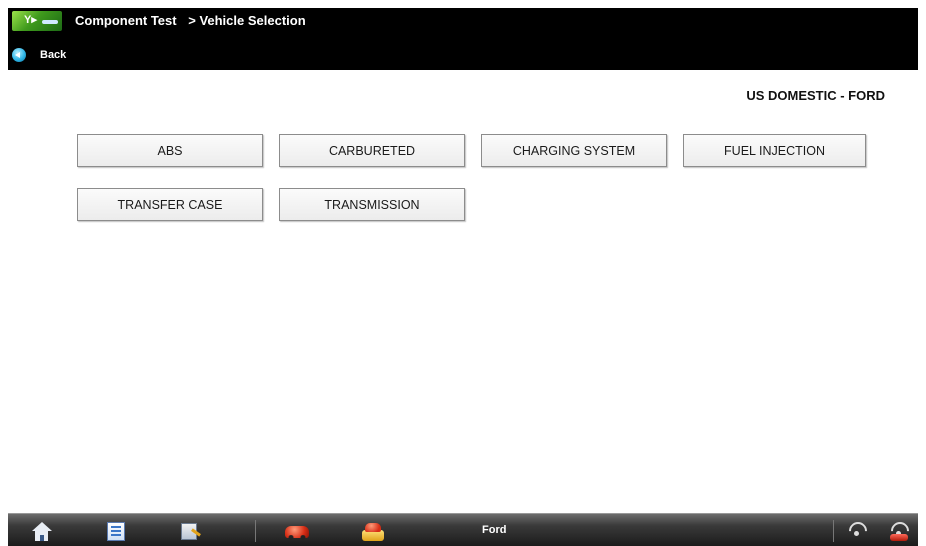 This screenshot has width=926, height=546. Describe the element at coordinates (252, 20) in the screenshot. I see `breadcrumb-current: Vehicle Selection` at that location.